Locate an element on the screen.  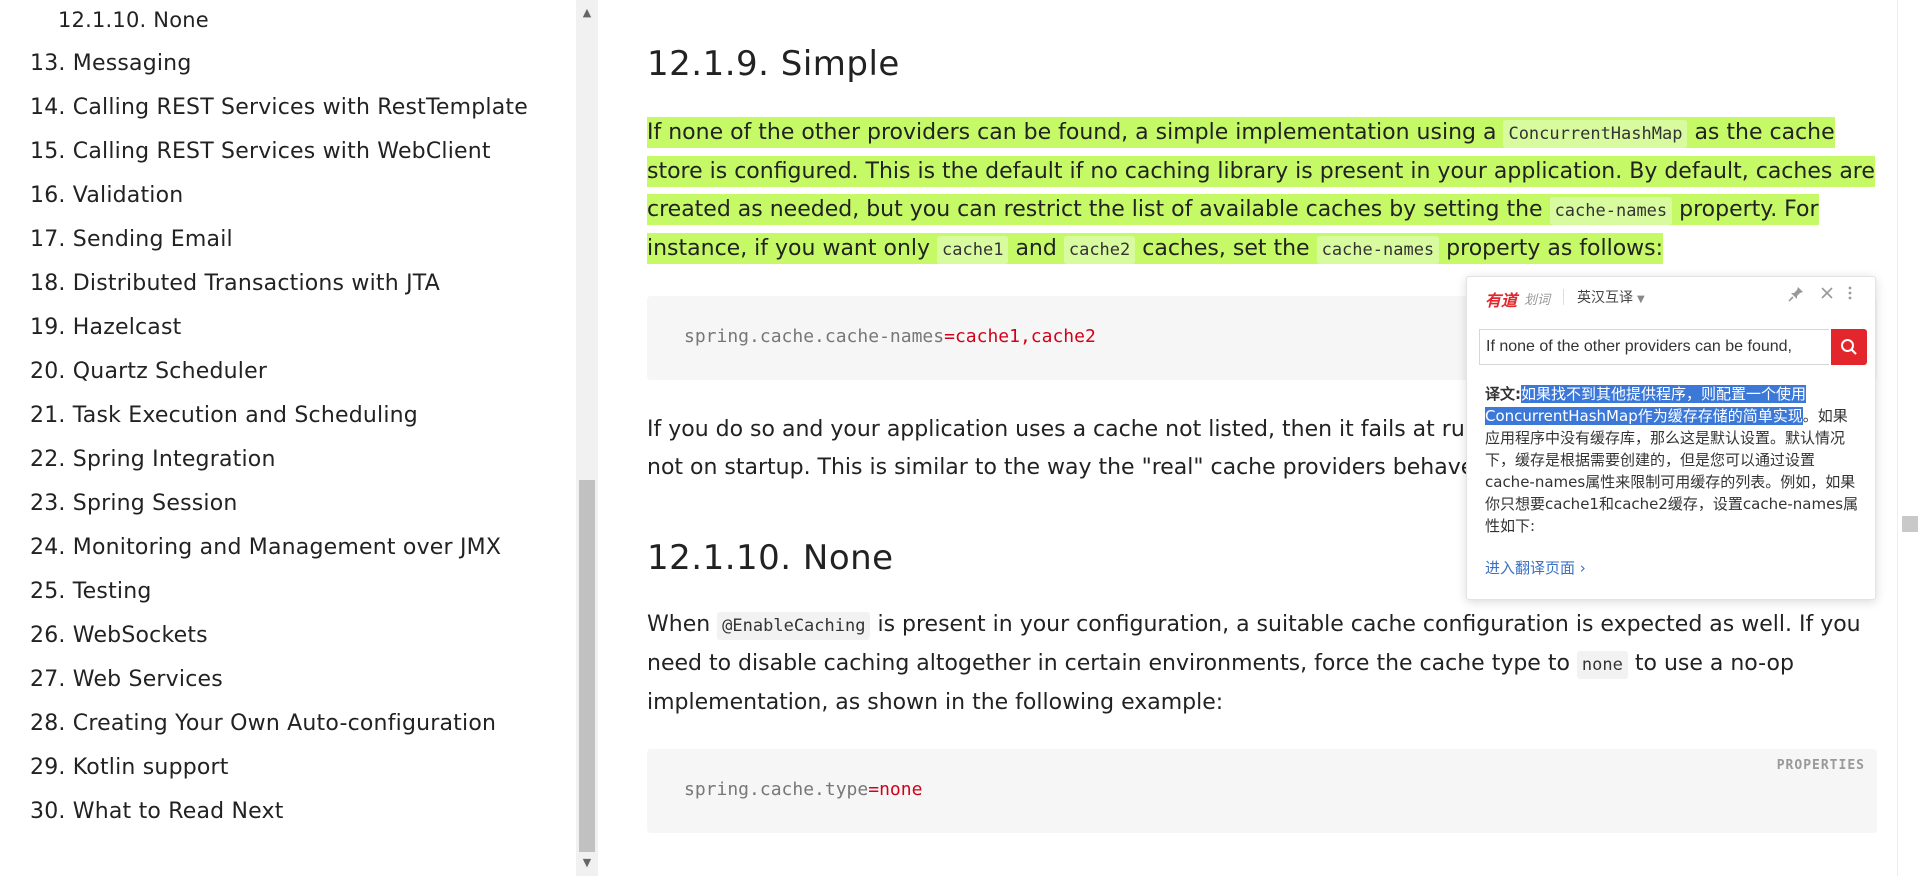
toc-item-26: 26. WebSockets is located at coordinates (119, 635).